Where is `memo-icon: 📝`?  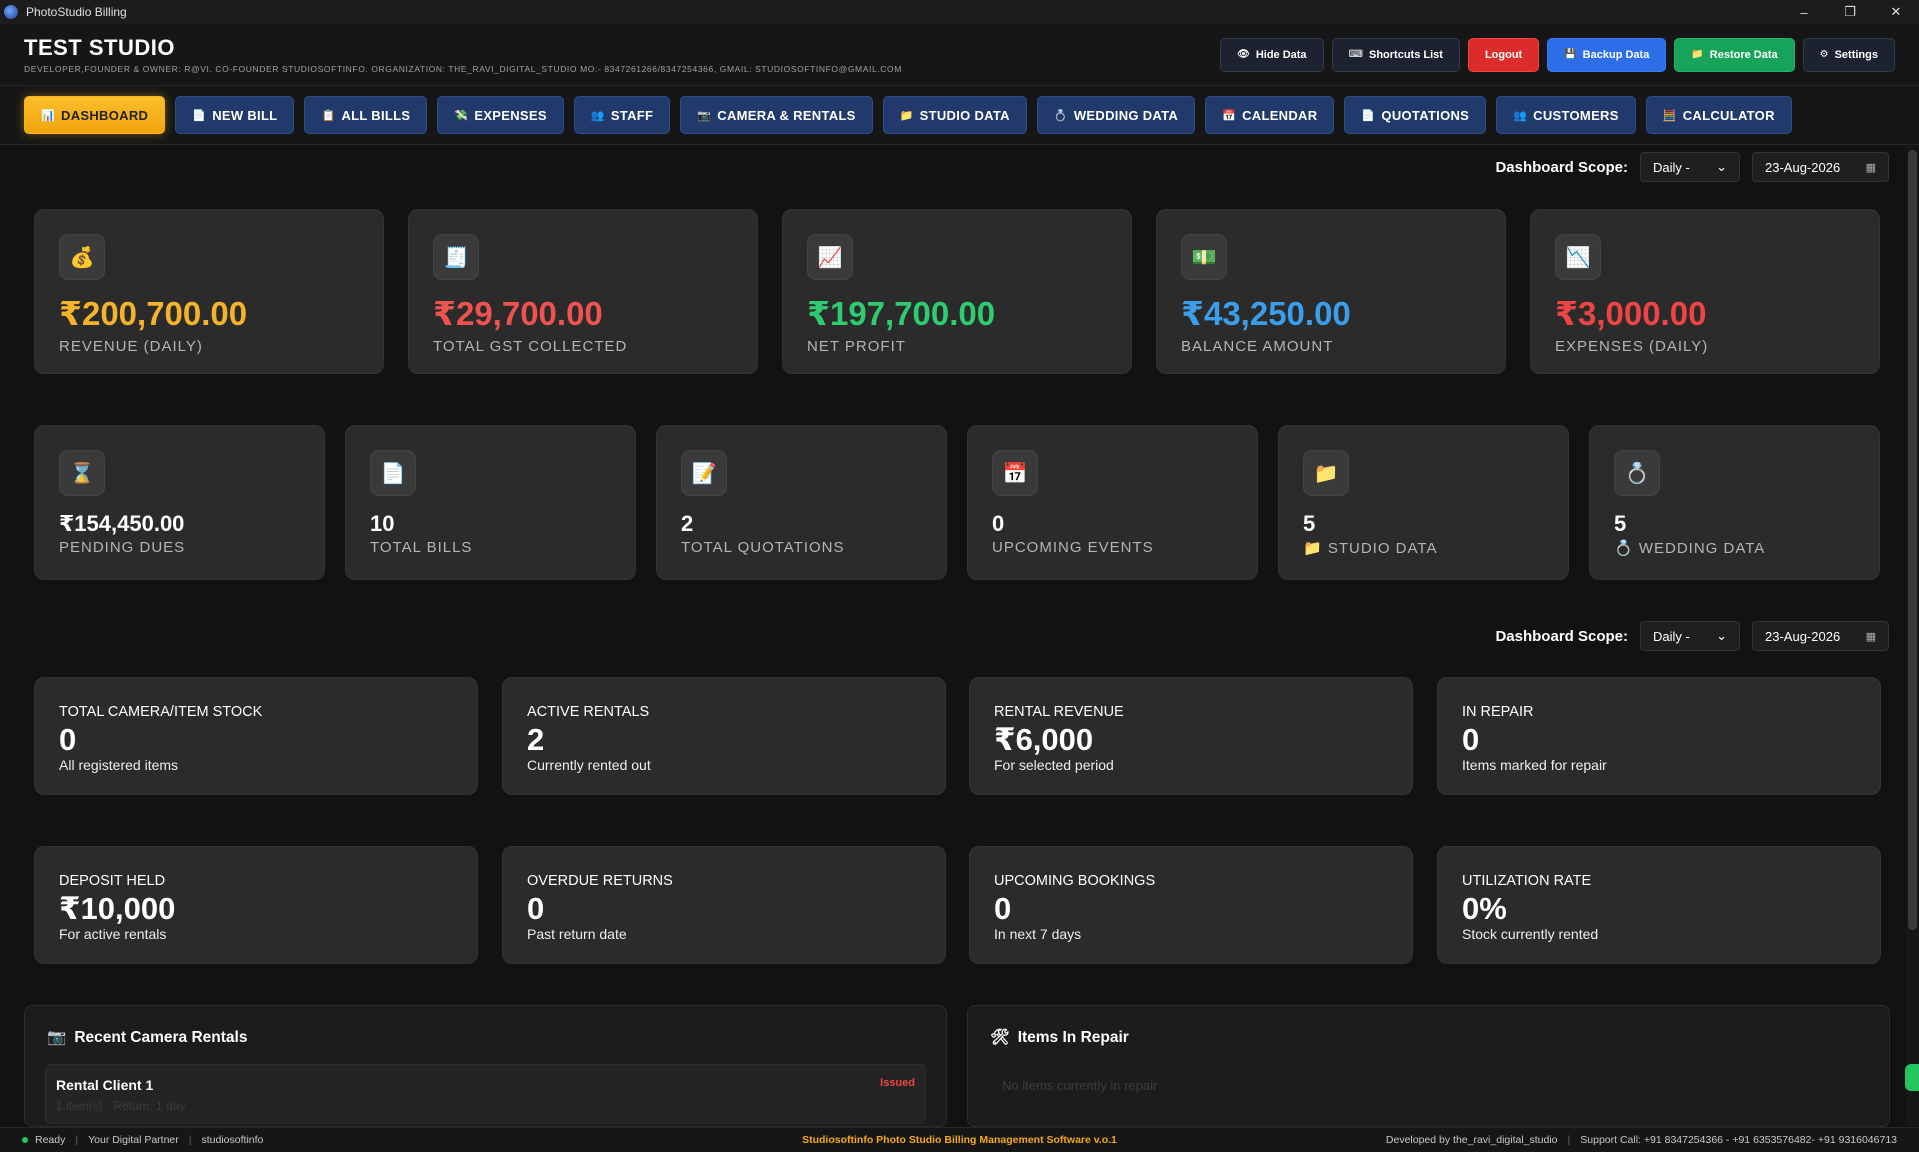 memo-icon: 📝 is located at coordinates (704, 473).